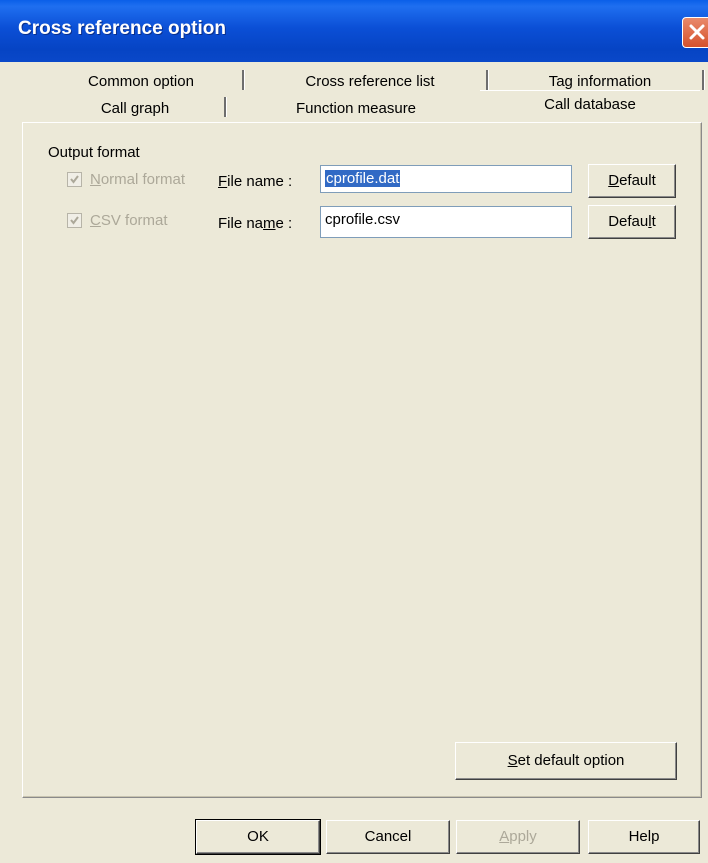 This screenshot has width=708, height=863. I want to click on tab-function-measure: Function measure, so click(356, 109).